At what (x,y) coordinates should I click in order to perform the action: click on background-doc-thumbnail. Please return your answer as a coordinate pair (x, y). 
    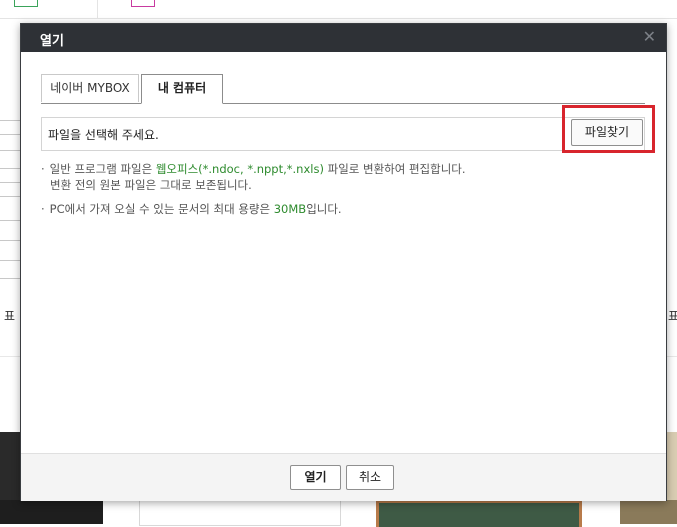
    Looking at the image, I should click on (240, 513).